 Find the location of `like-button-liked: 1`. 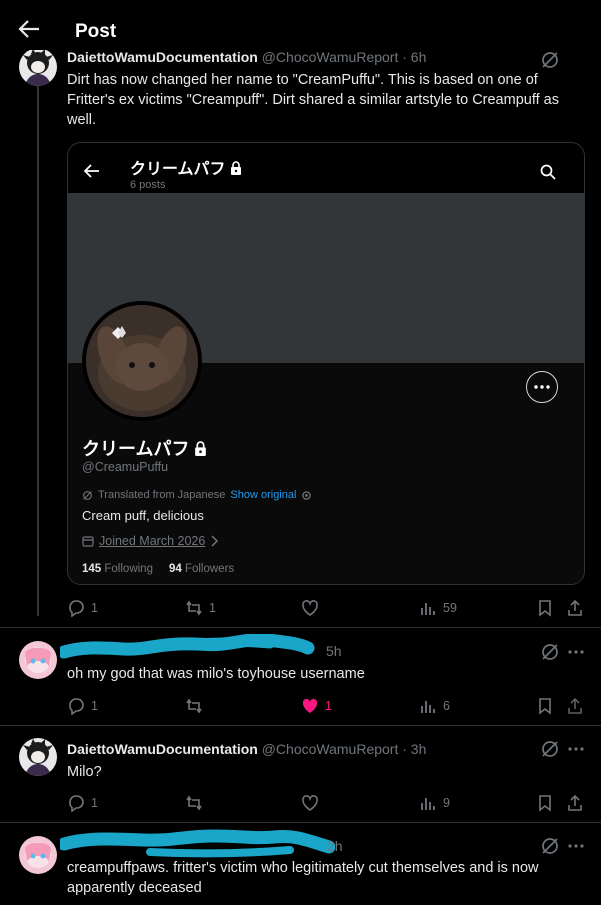

like-button-liked: 1 is located at coordinates (316, 706).